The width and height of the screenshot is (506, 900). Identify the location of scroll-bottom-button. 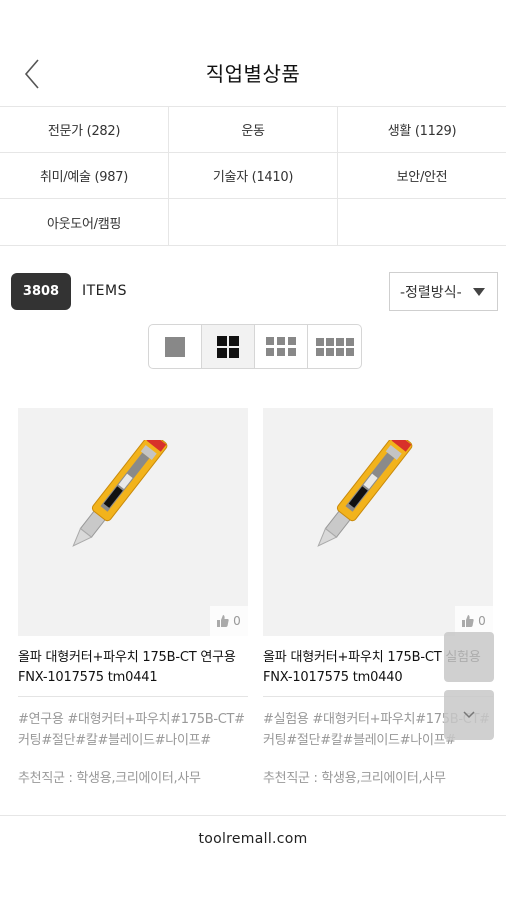
(469, 715).